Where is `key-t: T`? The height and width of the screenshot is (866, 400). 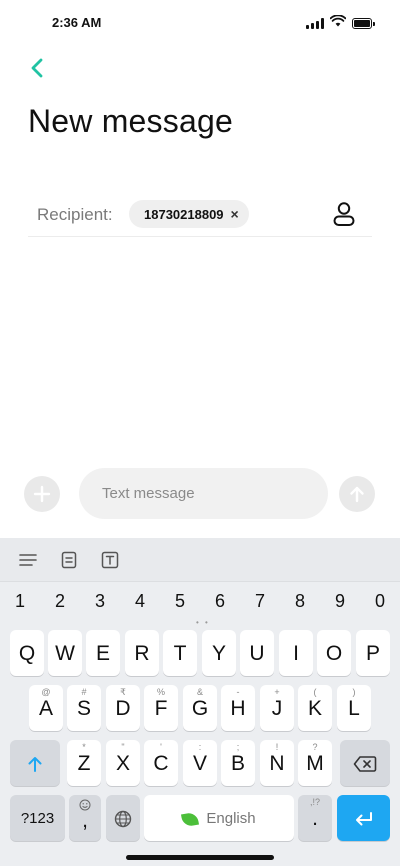
key-t: T is located at coordinates (180, 653).